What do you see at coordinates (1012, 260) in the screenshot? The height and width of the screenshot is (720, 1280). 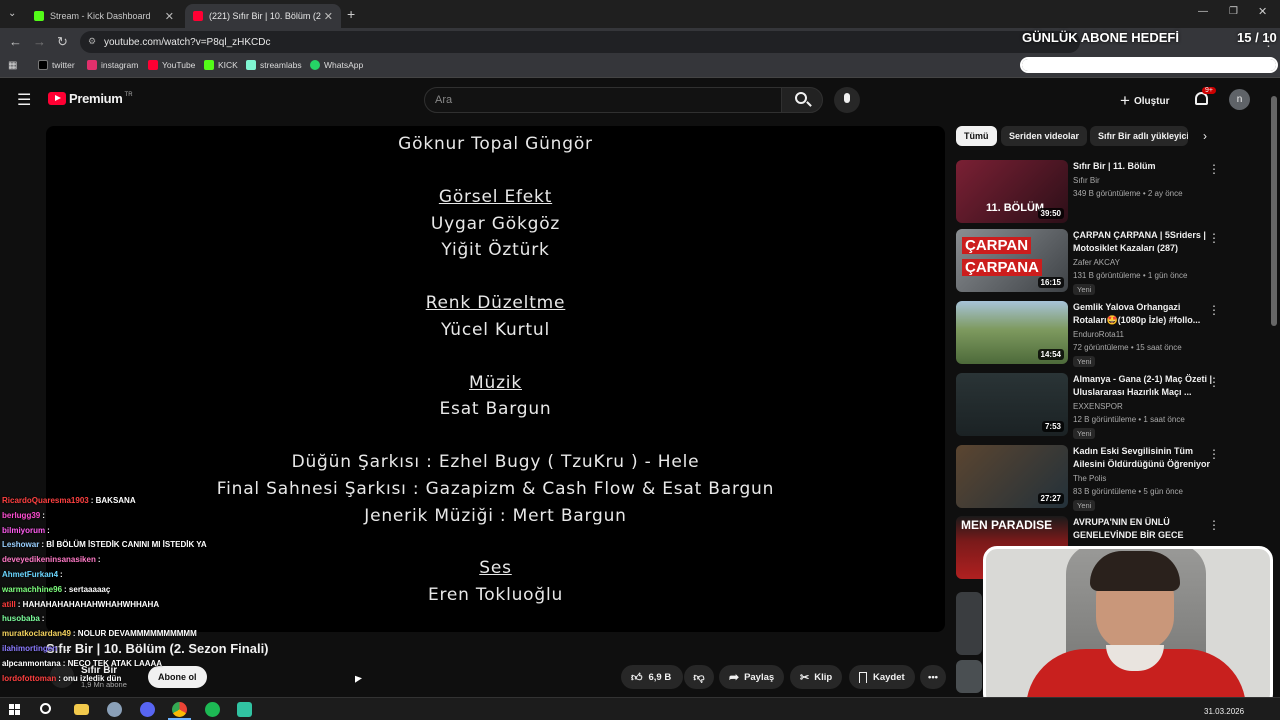 I see `video-thumbnail: ÇARPAN ÇARPANA 16:15` at bounding box center [1012, 260].